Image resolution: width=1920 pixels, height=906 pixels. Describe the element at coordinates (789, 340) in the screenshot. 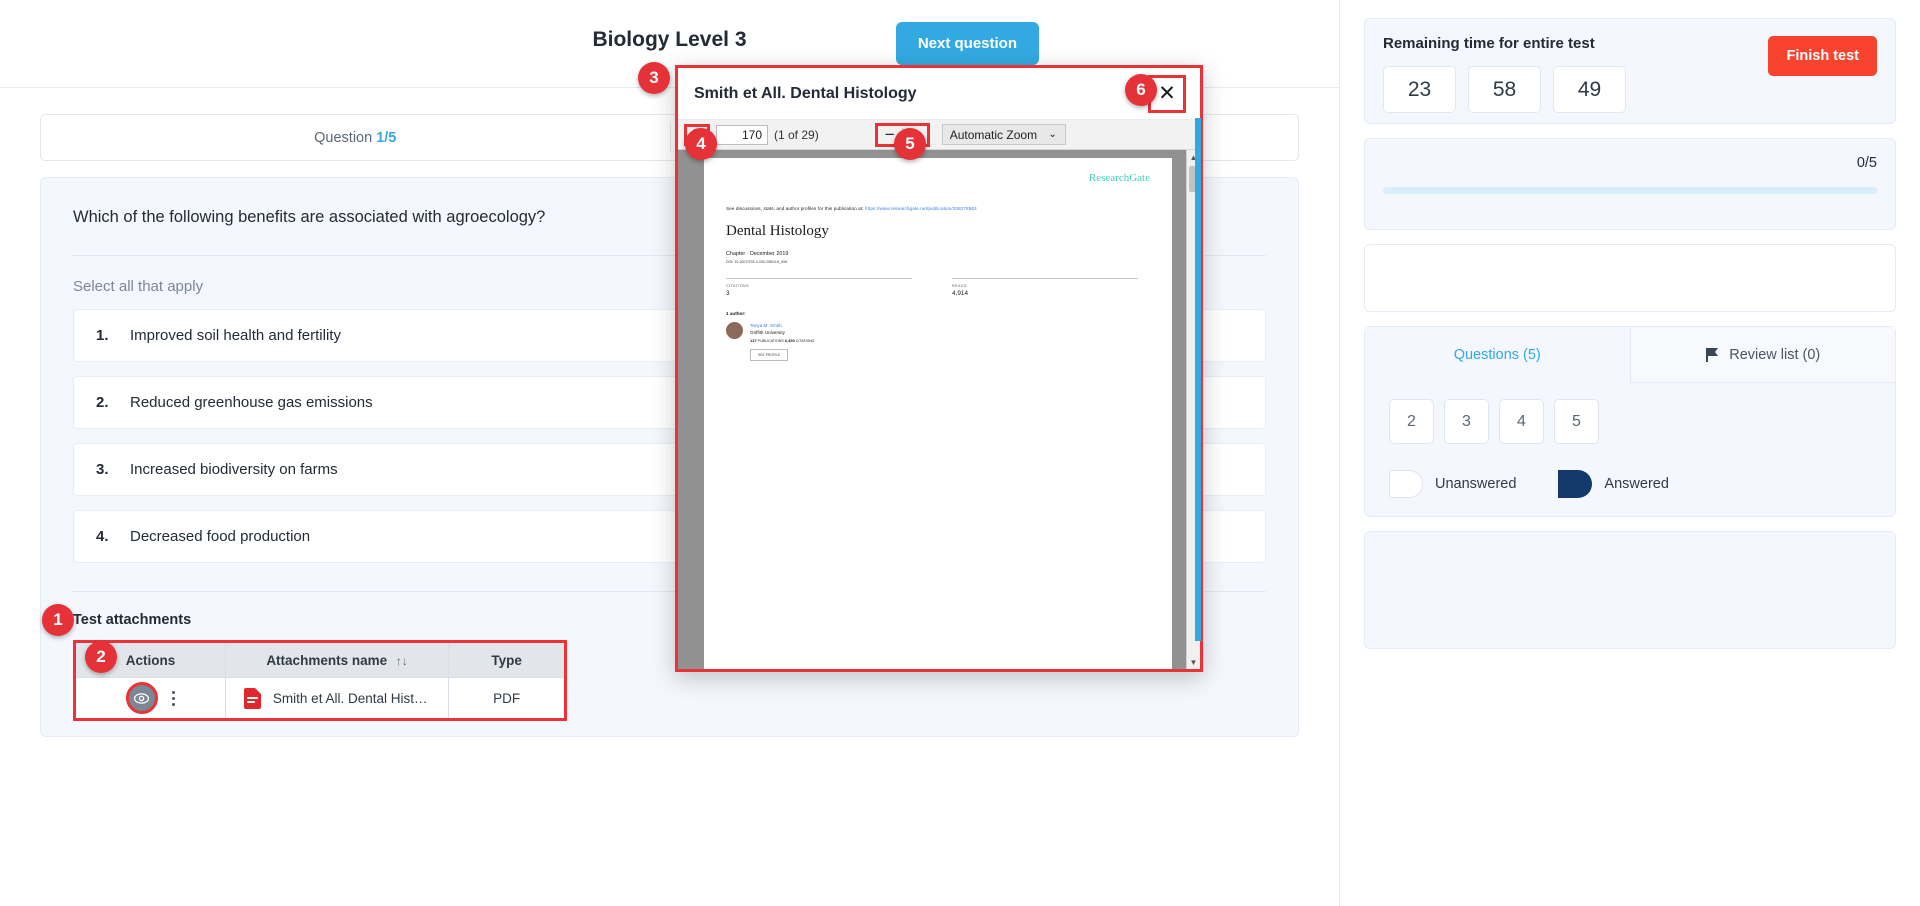

I see `pdf-author-cites-count: 6,450` at that location.